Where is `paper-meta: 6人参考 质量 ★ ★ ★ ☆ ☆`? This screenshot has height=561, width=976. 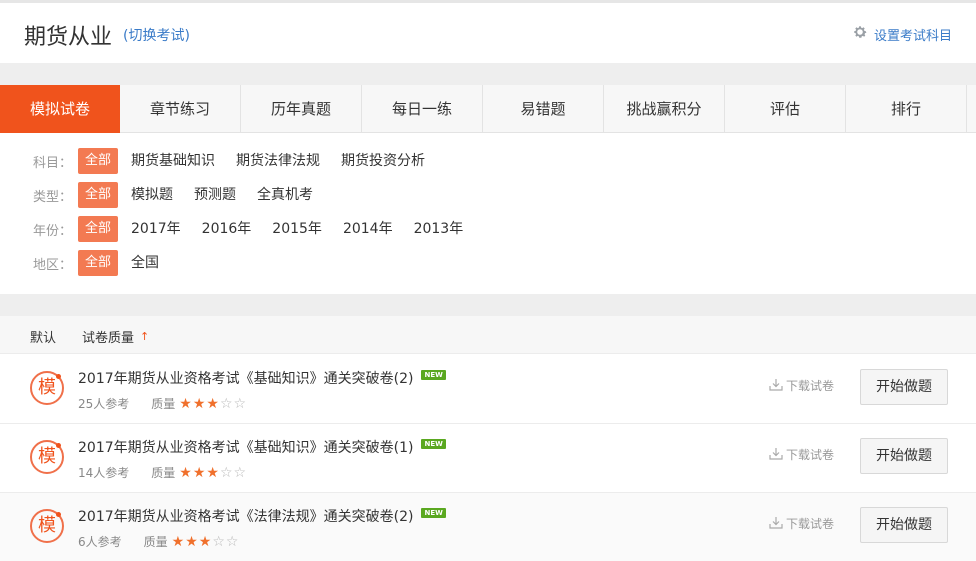 paper-meta: 6人参考 质量 ★ ★ ★ ☆ ☆ is located at coordinates (158, 541).